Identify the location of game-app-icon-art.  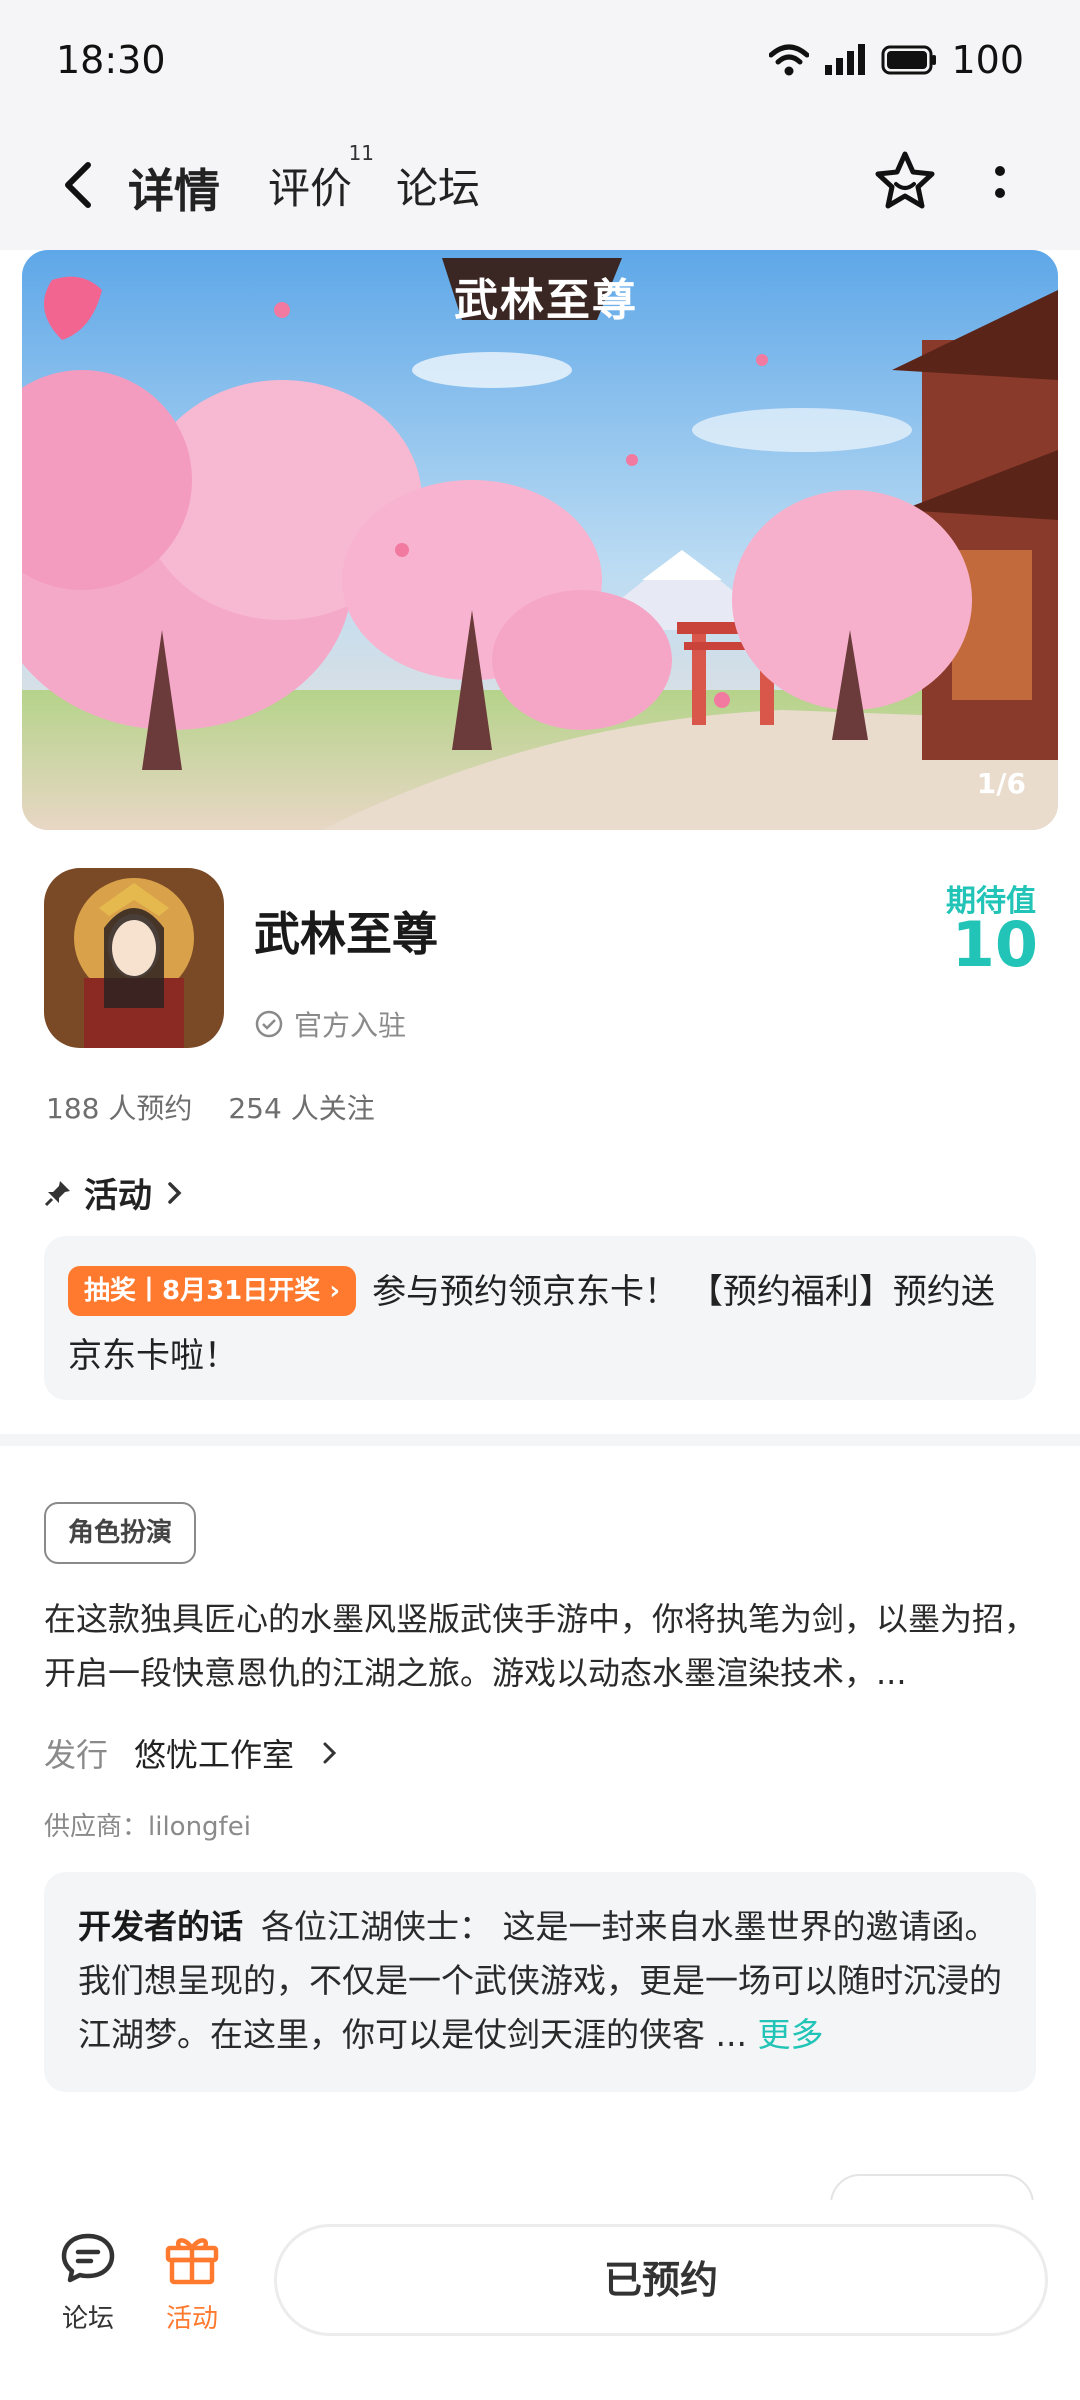
(134, 958).